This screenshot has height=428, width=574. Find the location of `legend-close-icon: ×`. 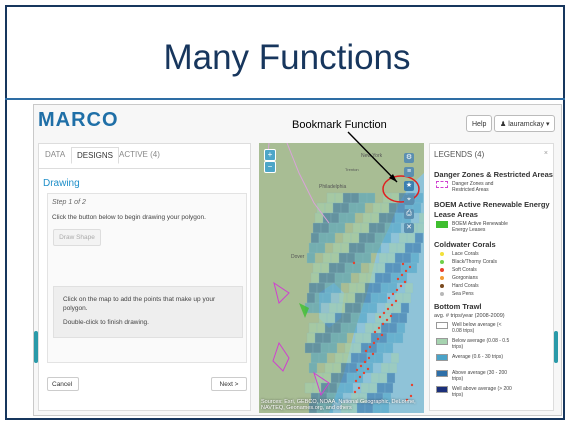

legend-close-icon: × is located at coordinates (546, 153).